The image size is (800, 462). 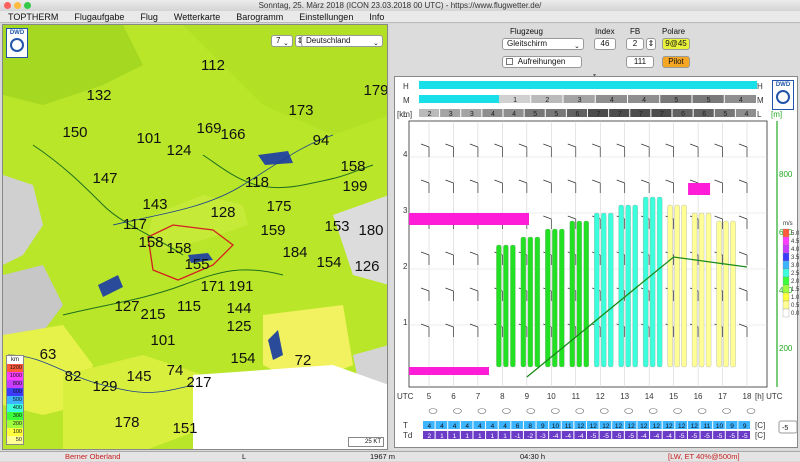 I want to click on map-value: 158, so click(x=150, y=242).